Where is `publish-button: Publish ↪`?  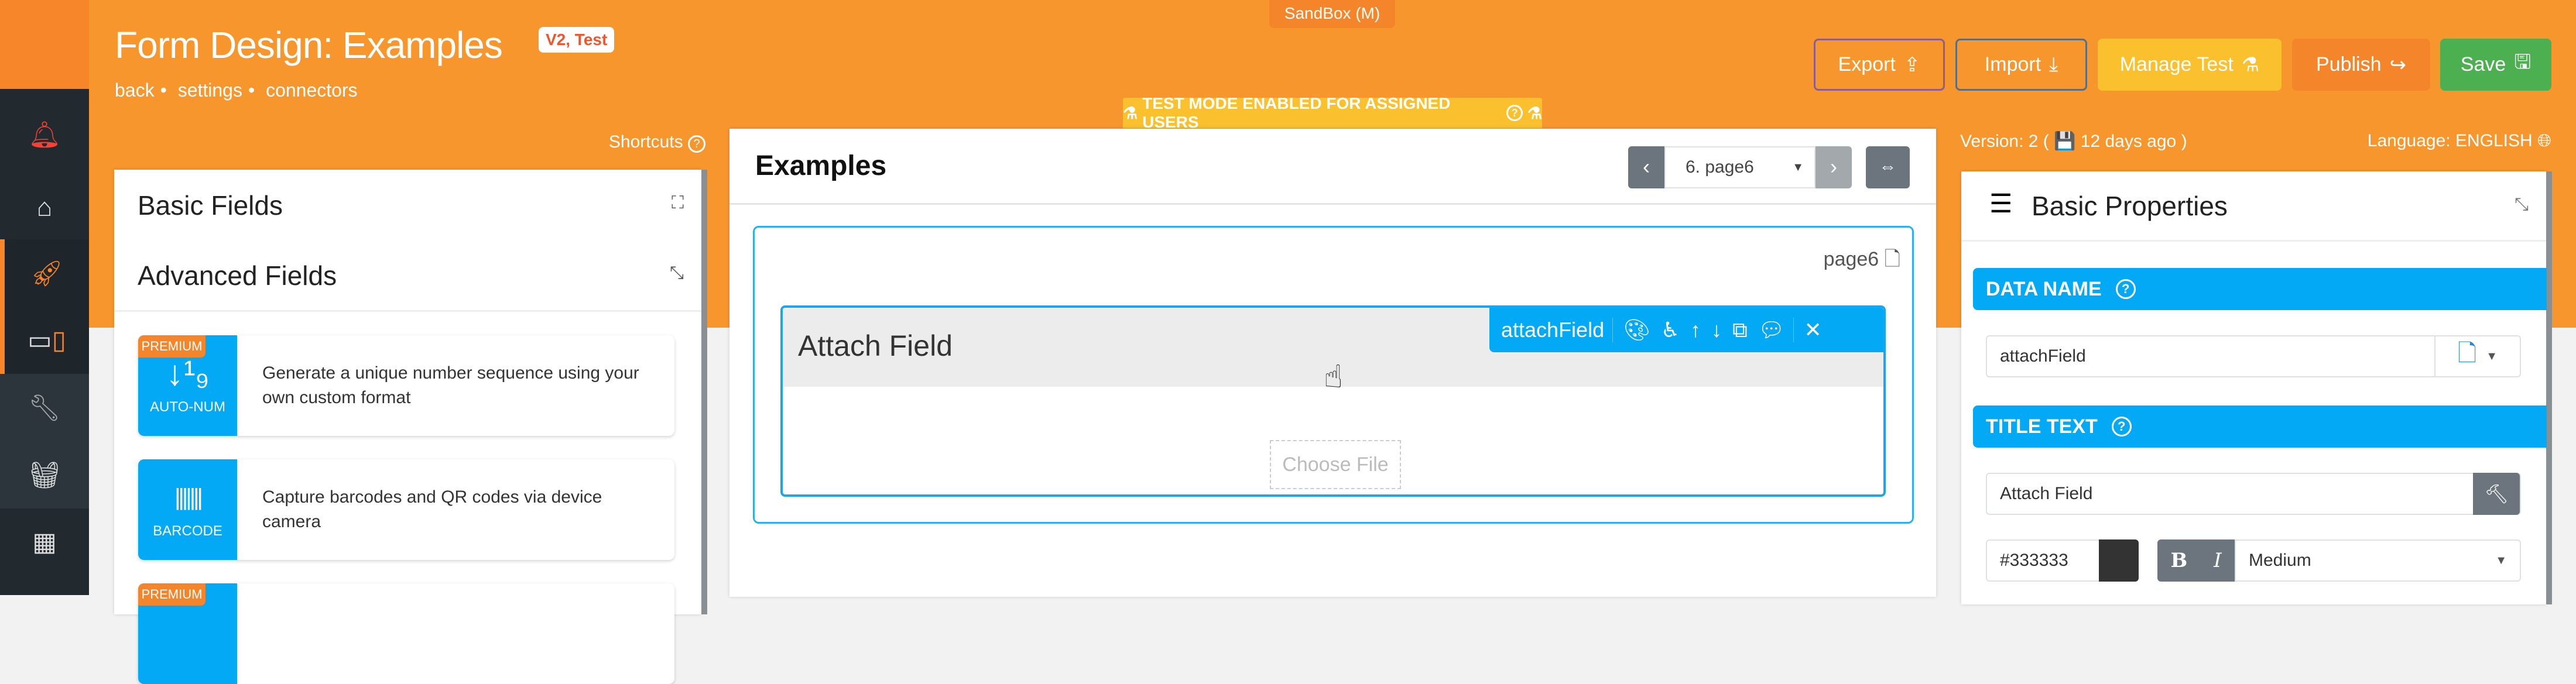 publish-button: Publish ↪ is located at coordinates (2361, 65).